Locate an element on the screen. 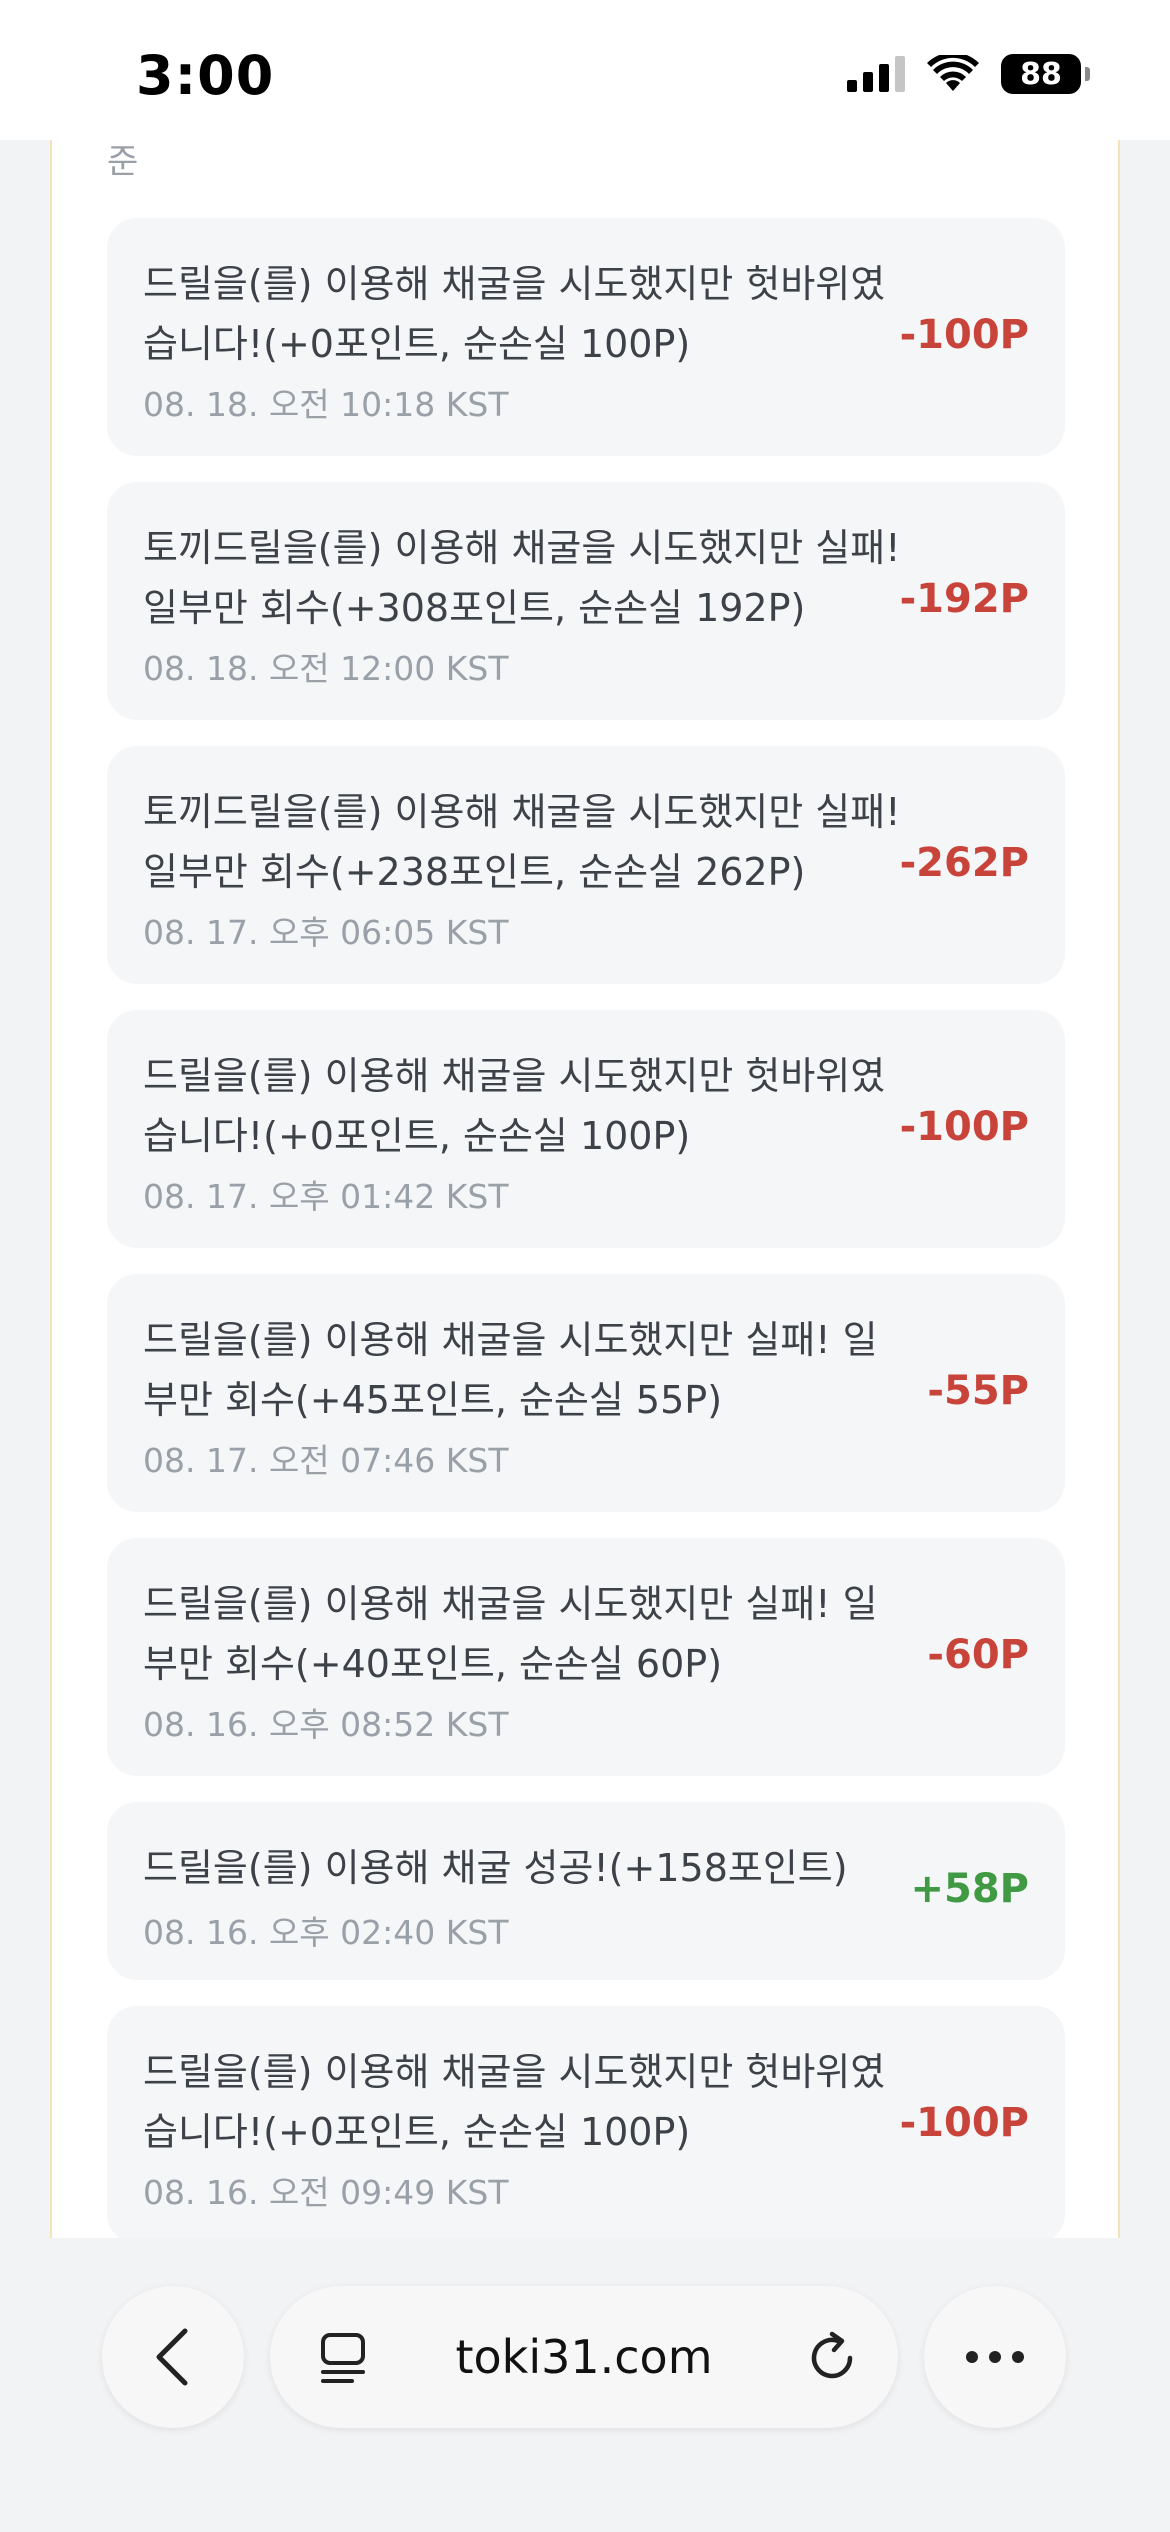  item-amount: -60P is located at coordinates (978, 1655).